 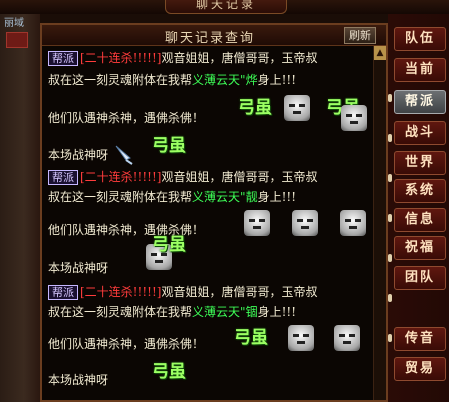 What do you see at coordinates (379, 223) in the screenshot?
I see `scrollbar: ▲` at bounding box center [379, 223].